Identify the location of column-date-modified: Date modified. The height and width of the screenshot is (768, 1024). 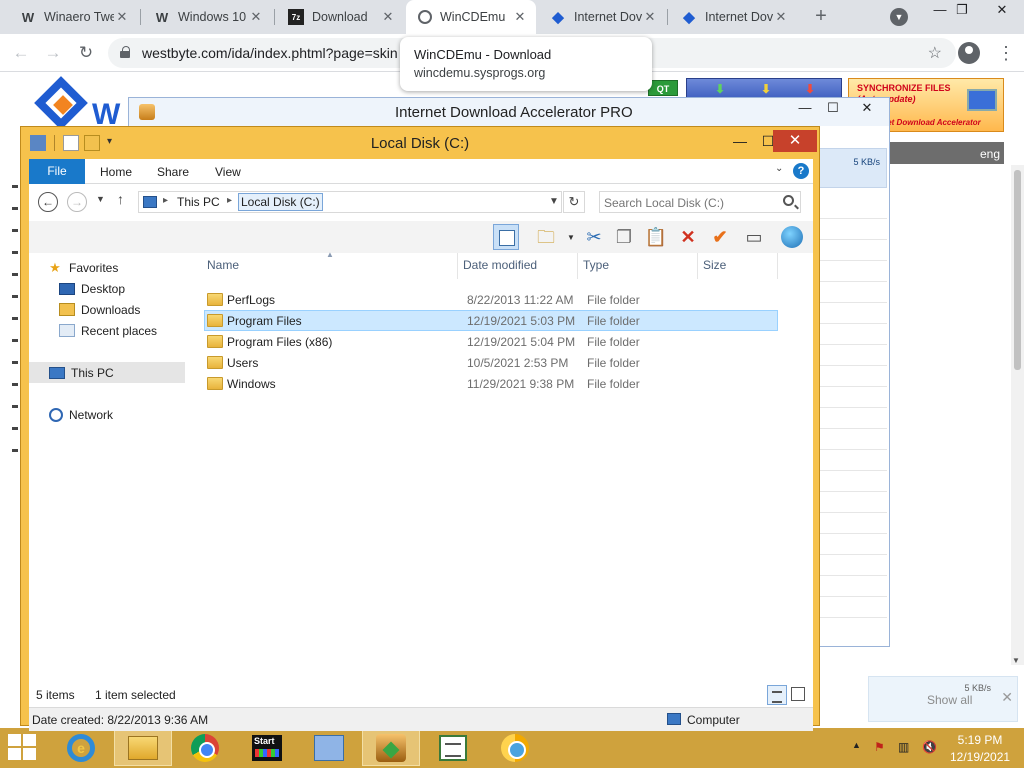
(500, 265).